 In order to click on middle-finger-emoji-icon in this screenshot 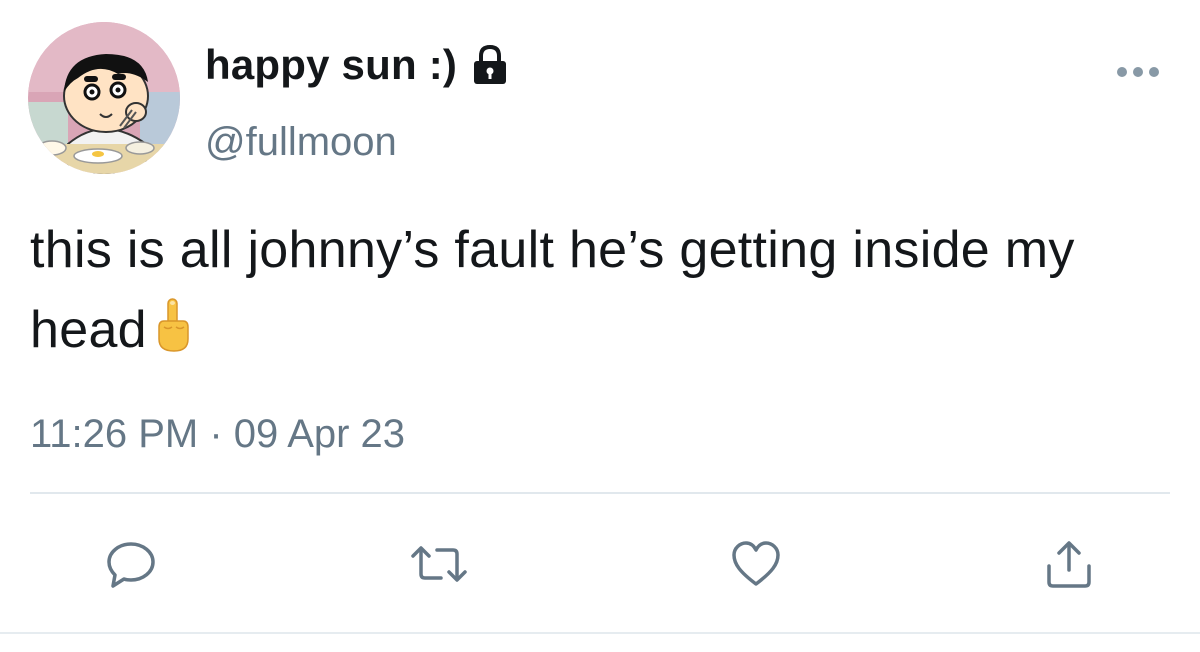, I will do `click(173, 324)`.